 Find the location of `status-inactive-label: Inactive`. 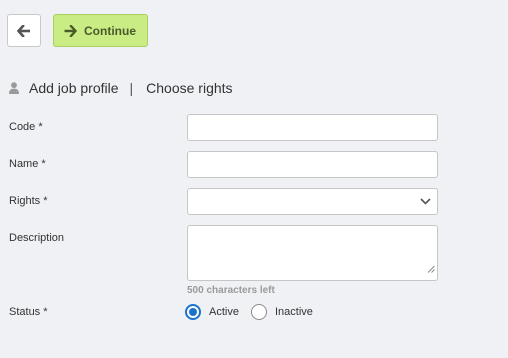

status-inactive-label: Inactive is located at coordinates (293, 312).